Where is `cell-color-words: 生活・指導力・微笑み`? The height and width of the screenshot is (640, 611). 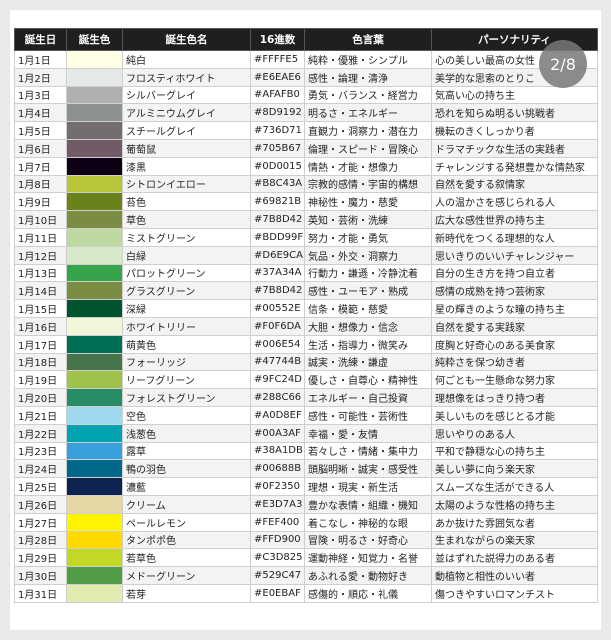
cell-color-words: 生活・指導力・微笑み is located at coordinates (368, 344).